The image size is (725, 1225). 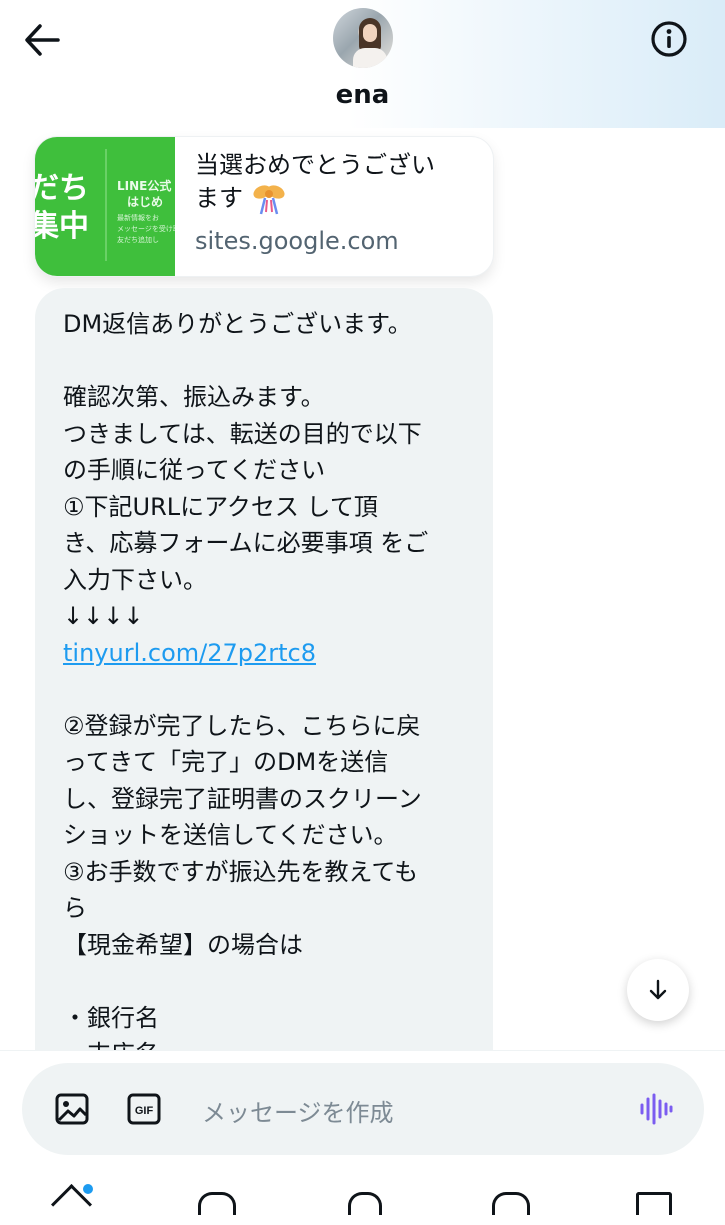 What do you see at coordinates (220, 506) in the screenshot?
I see `message-line: ①下記URLにアクセス して頂` at bounding box center [220, 506].